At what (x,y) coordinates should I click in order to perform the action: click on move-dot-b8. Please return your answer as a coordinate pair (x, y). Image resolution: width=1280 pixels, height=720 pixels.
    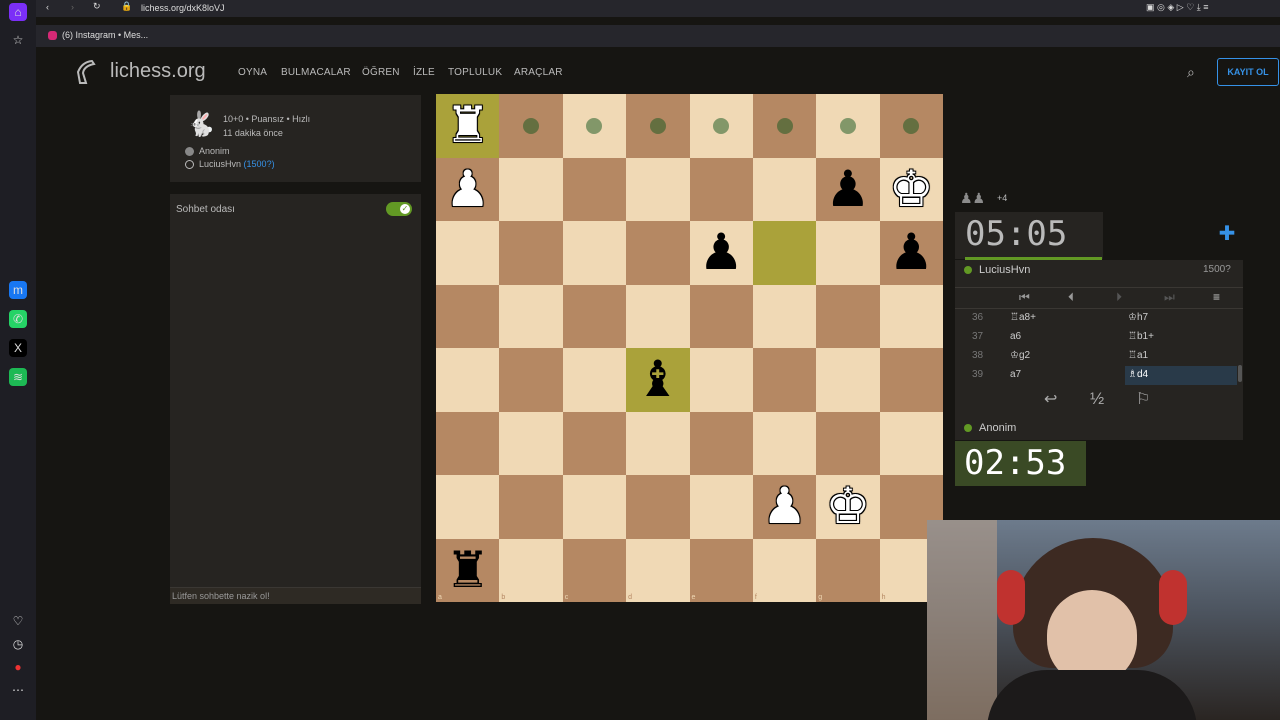
    Looking at the image, I should click on (531, 125).